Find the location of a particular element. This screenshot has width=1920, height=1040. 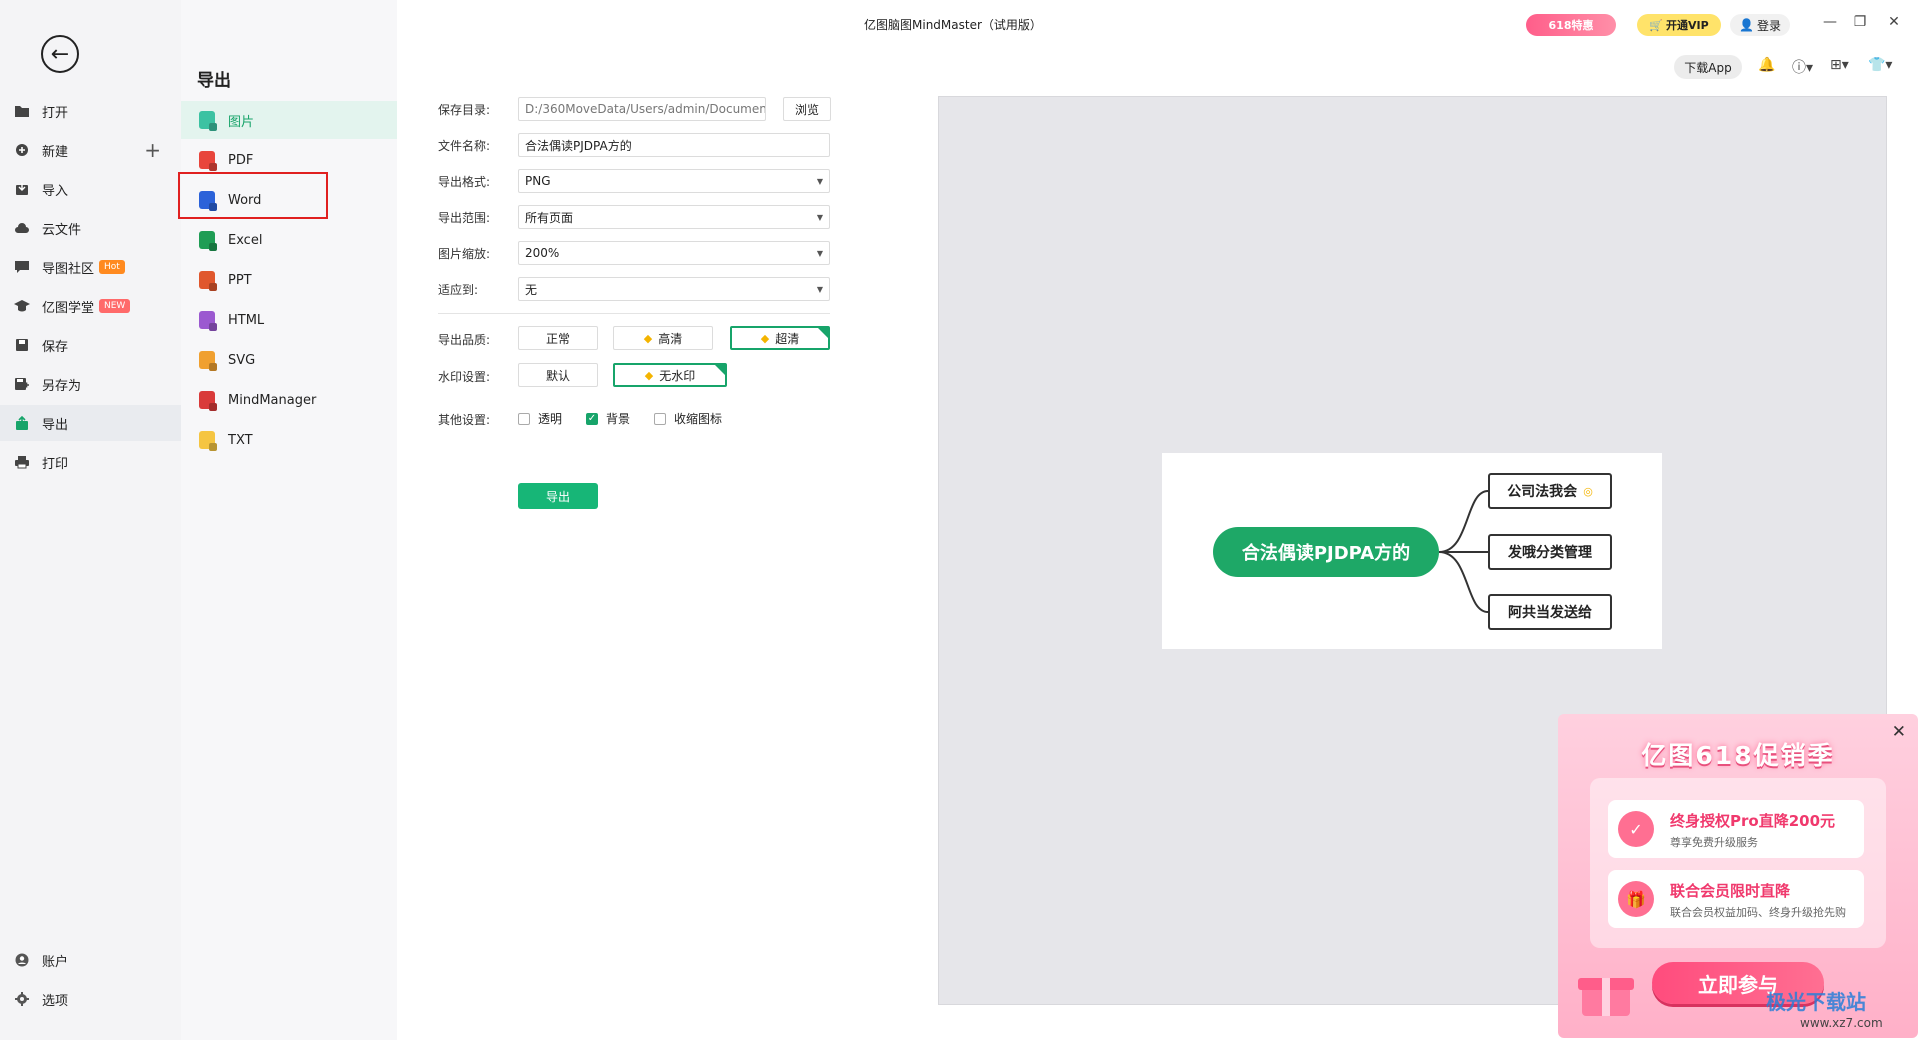

sidebar-item-account: 账户 is located at coordinates (90, 960).